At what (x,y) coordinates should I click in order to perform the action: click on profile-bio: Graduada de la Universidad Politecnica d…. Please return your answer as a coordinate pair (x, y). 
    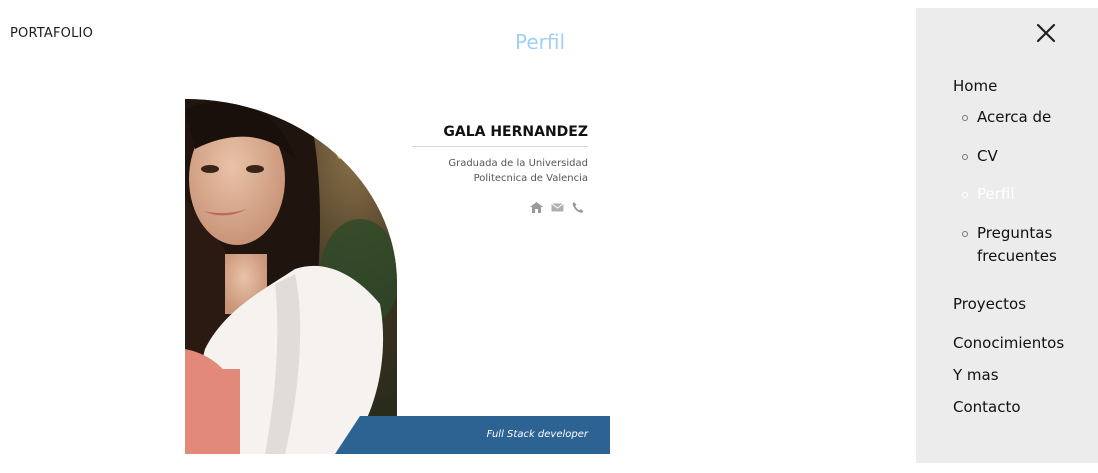
    Looking at the image, I should click on (518, 171).